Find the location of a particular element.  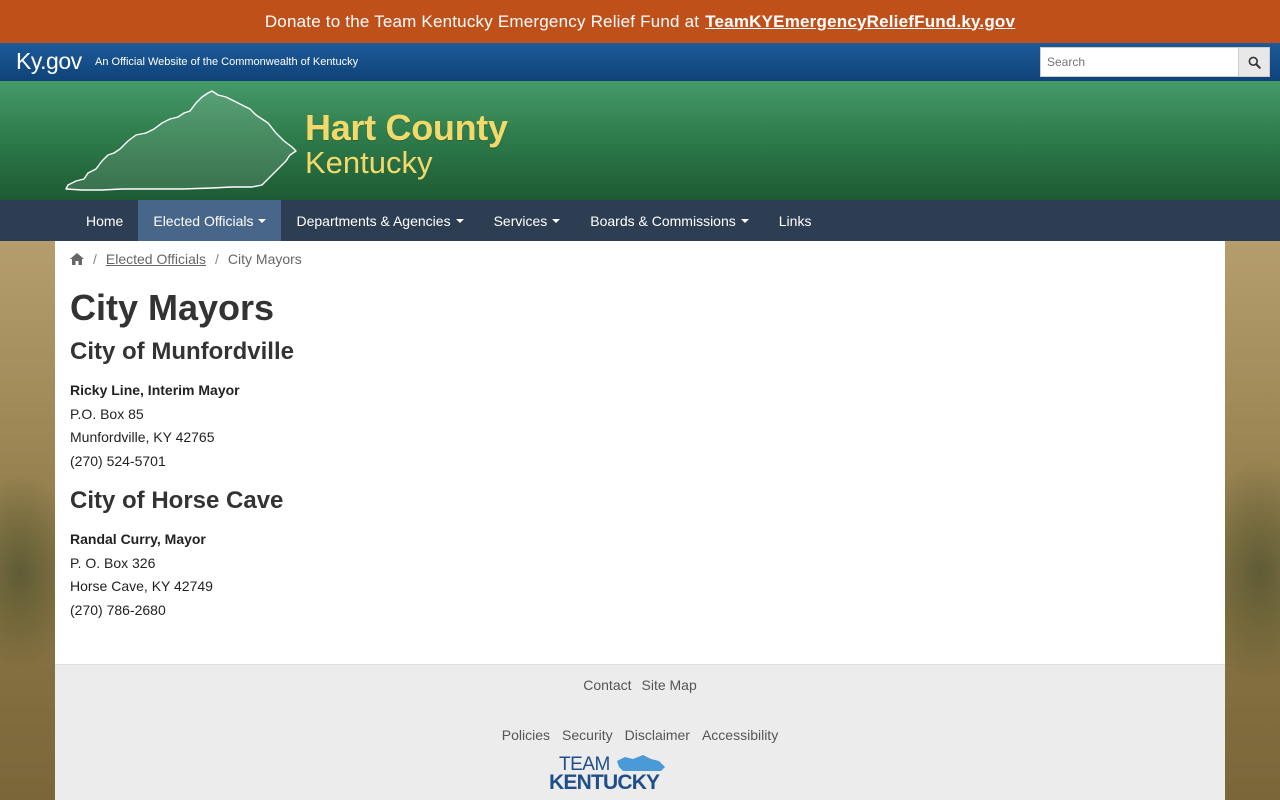

nav-item-departments-agencies: Departments & Agencies is located at coordinates (379, 220).